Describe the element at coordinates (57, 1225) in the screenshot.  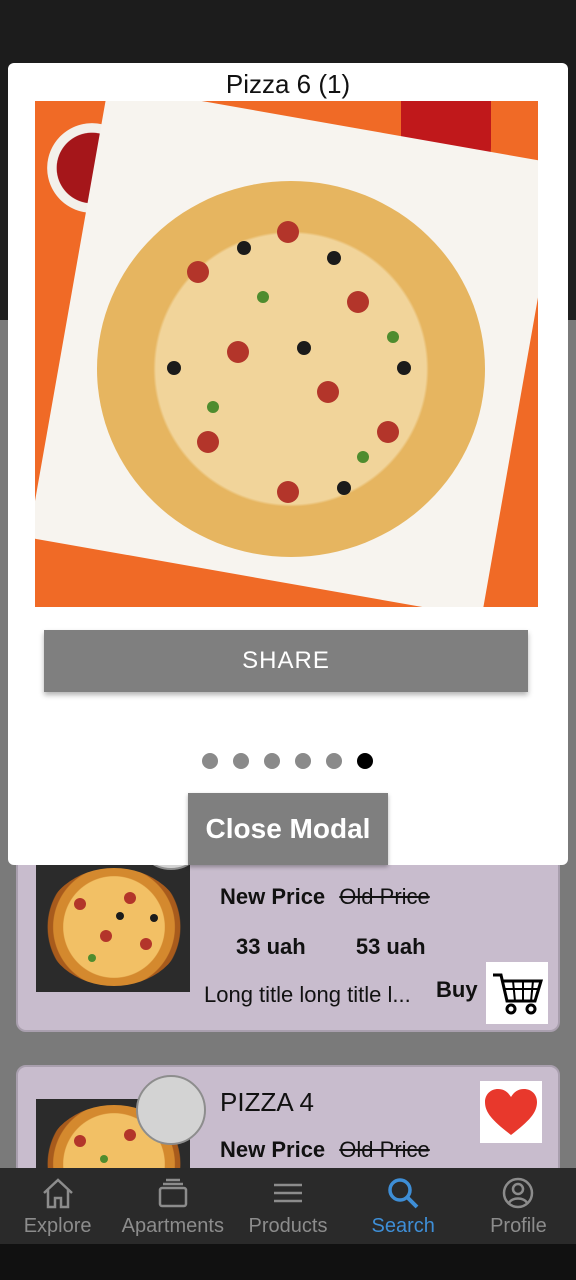
I see `nav-label: Explore` at that location.